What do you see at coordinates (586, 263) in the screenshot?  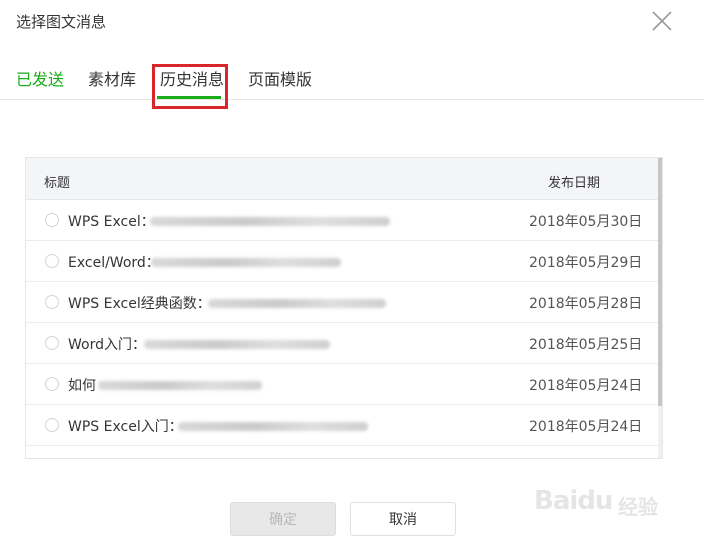 I see `row-date: 2018年05月29日` at bounding box center [586, 263].